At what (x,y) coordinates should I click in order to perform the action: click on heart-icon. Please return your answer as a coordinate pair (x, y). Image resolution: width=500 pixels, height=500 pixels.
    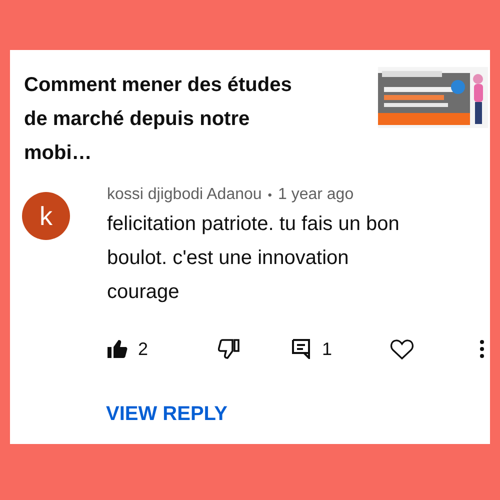
    Looking at the image, I should click on (402, 349).